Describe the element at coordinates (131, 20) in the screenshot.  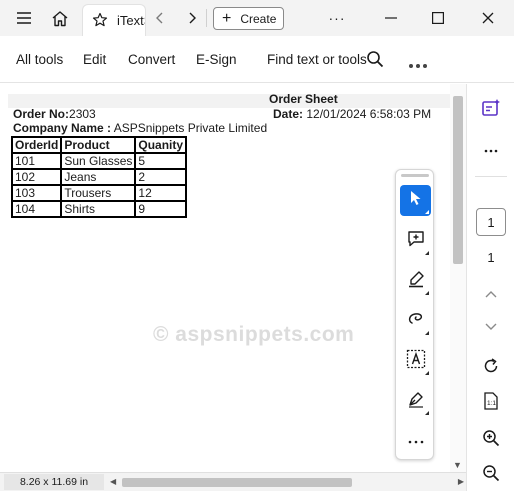
I see `tab-title: iTextSharp` at that location.